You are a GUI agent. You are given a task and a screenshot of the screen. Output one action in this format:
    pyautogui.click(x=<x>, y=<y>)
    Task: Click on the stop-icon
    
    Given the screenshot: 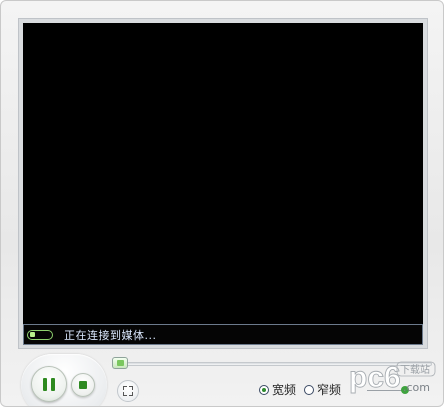 What is the action you would take?
    pyautogui.click(x=83, y=385)
    